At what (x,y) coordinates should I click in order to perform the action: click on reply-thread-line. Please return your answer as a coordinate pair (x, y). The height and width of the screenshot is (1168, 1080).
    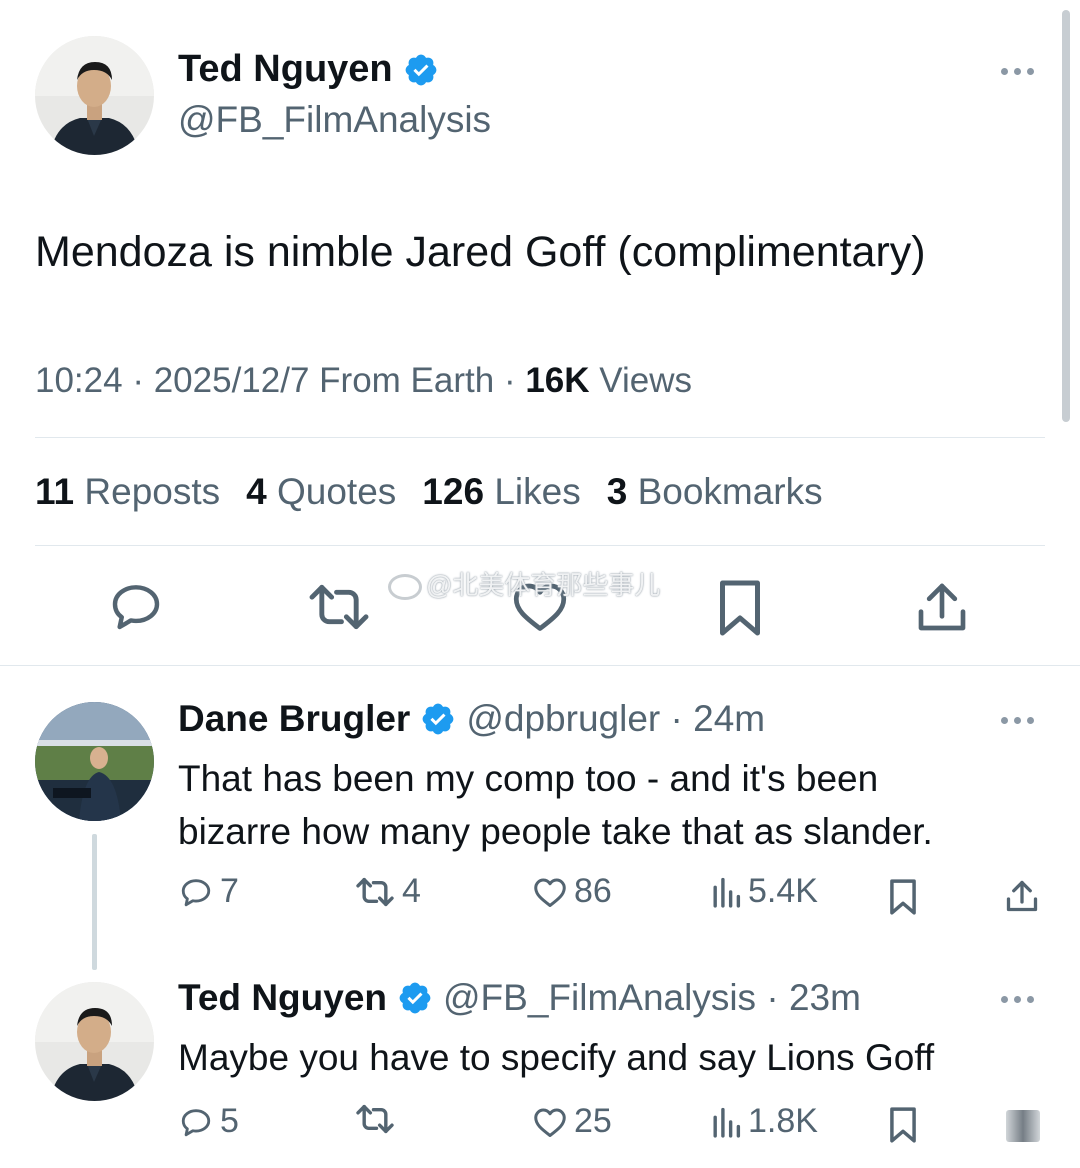
    Looking at the image, I should click on (94, 902).